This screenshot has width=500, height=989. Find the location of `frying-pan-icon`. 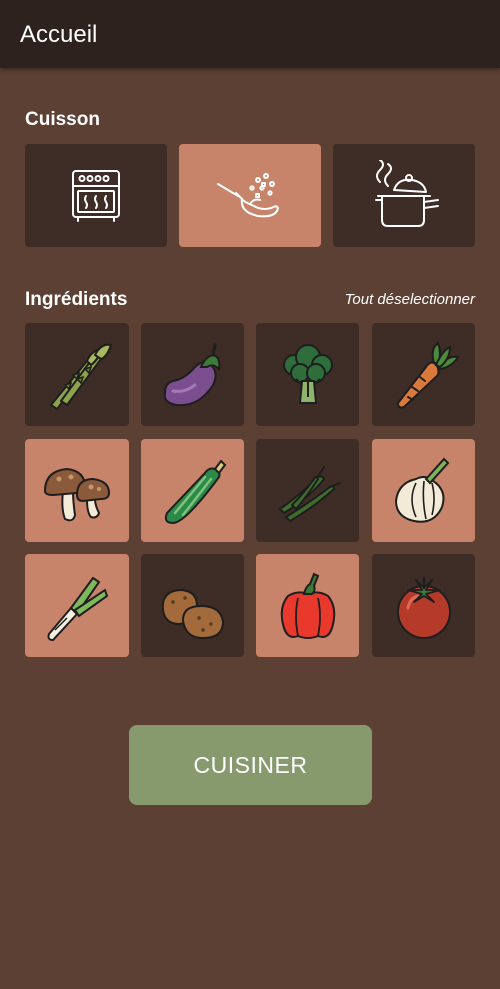

frying-pan-icon is located at coordinates (248, 194).